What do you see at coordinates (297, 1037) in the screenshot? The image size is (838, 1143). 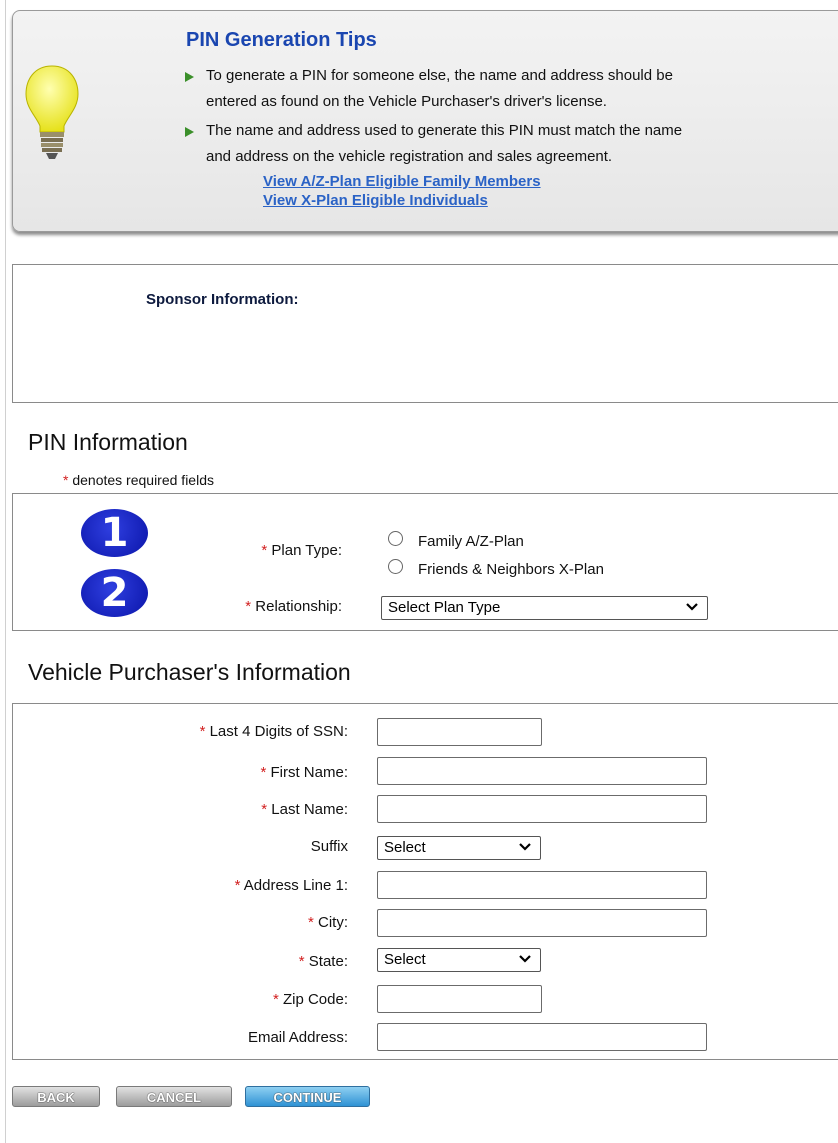 I see `email-label: Email Address:` at bounding box center [297, 1037].